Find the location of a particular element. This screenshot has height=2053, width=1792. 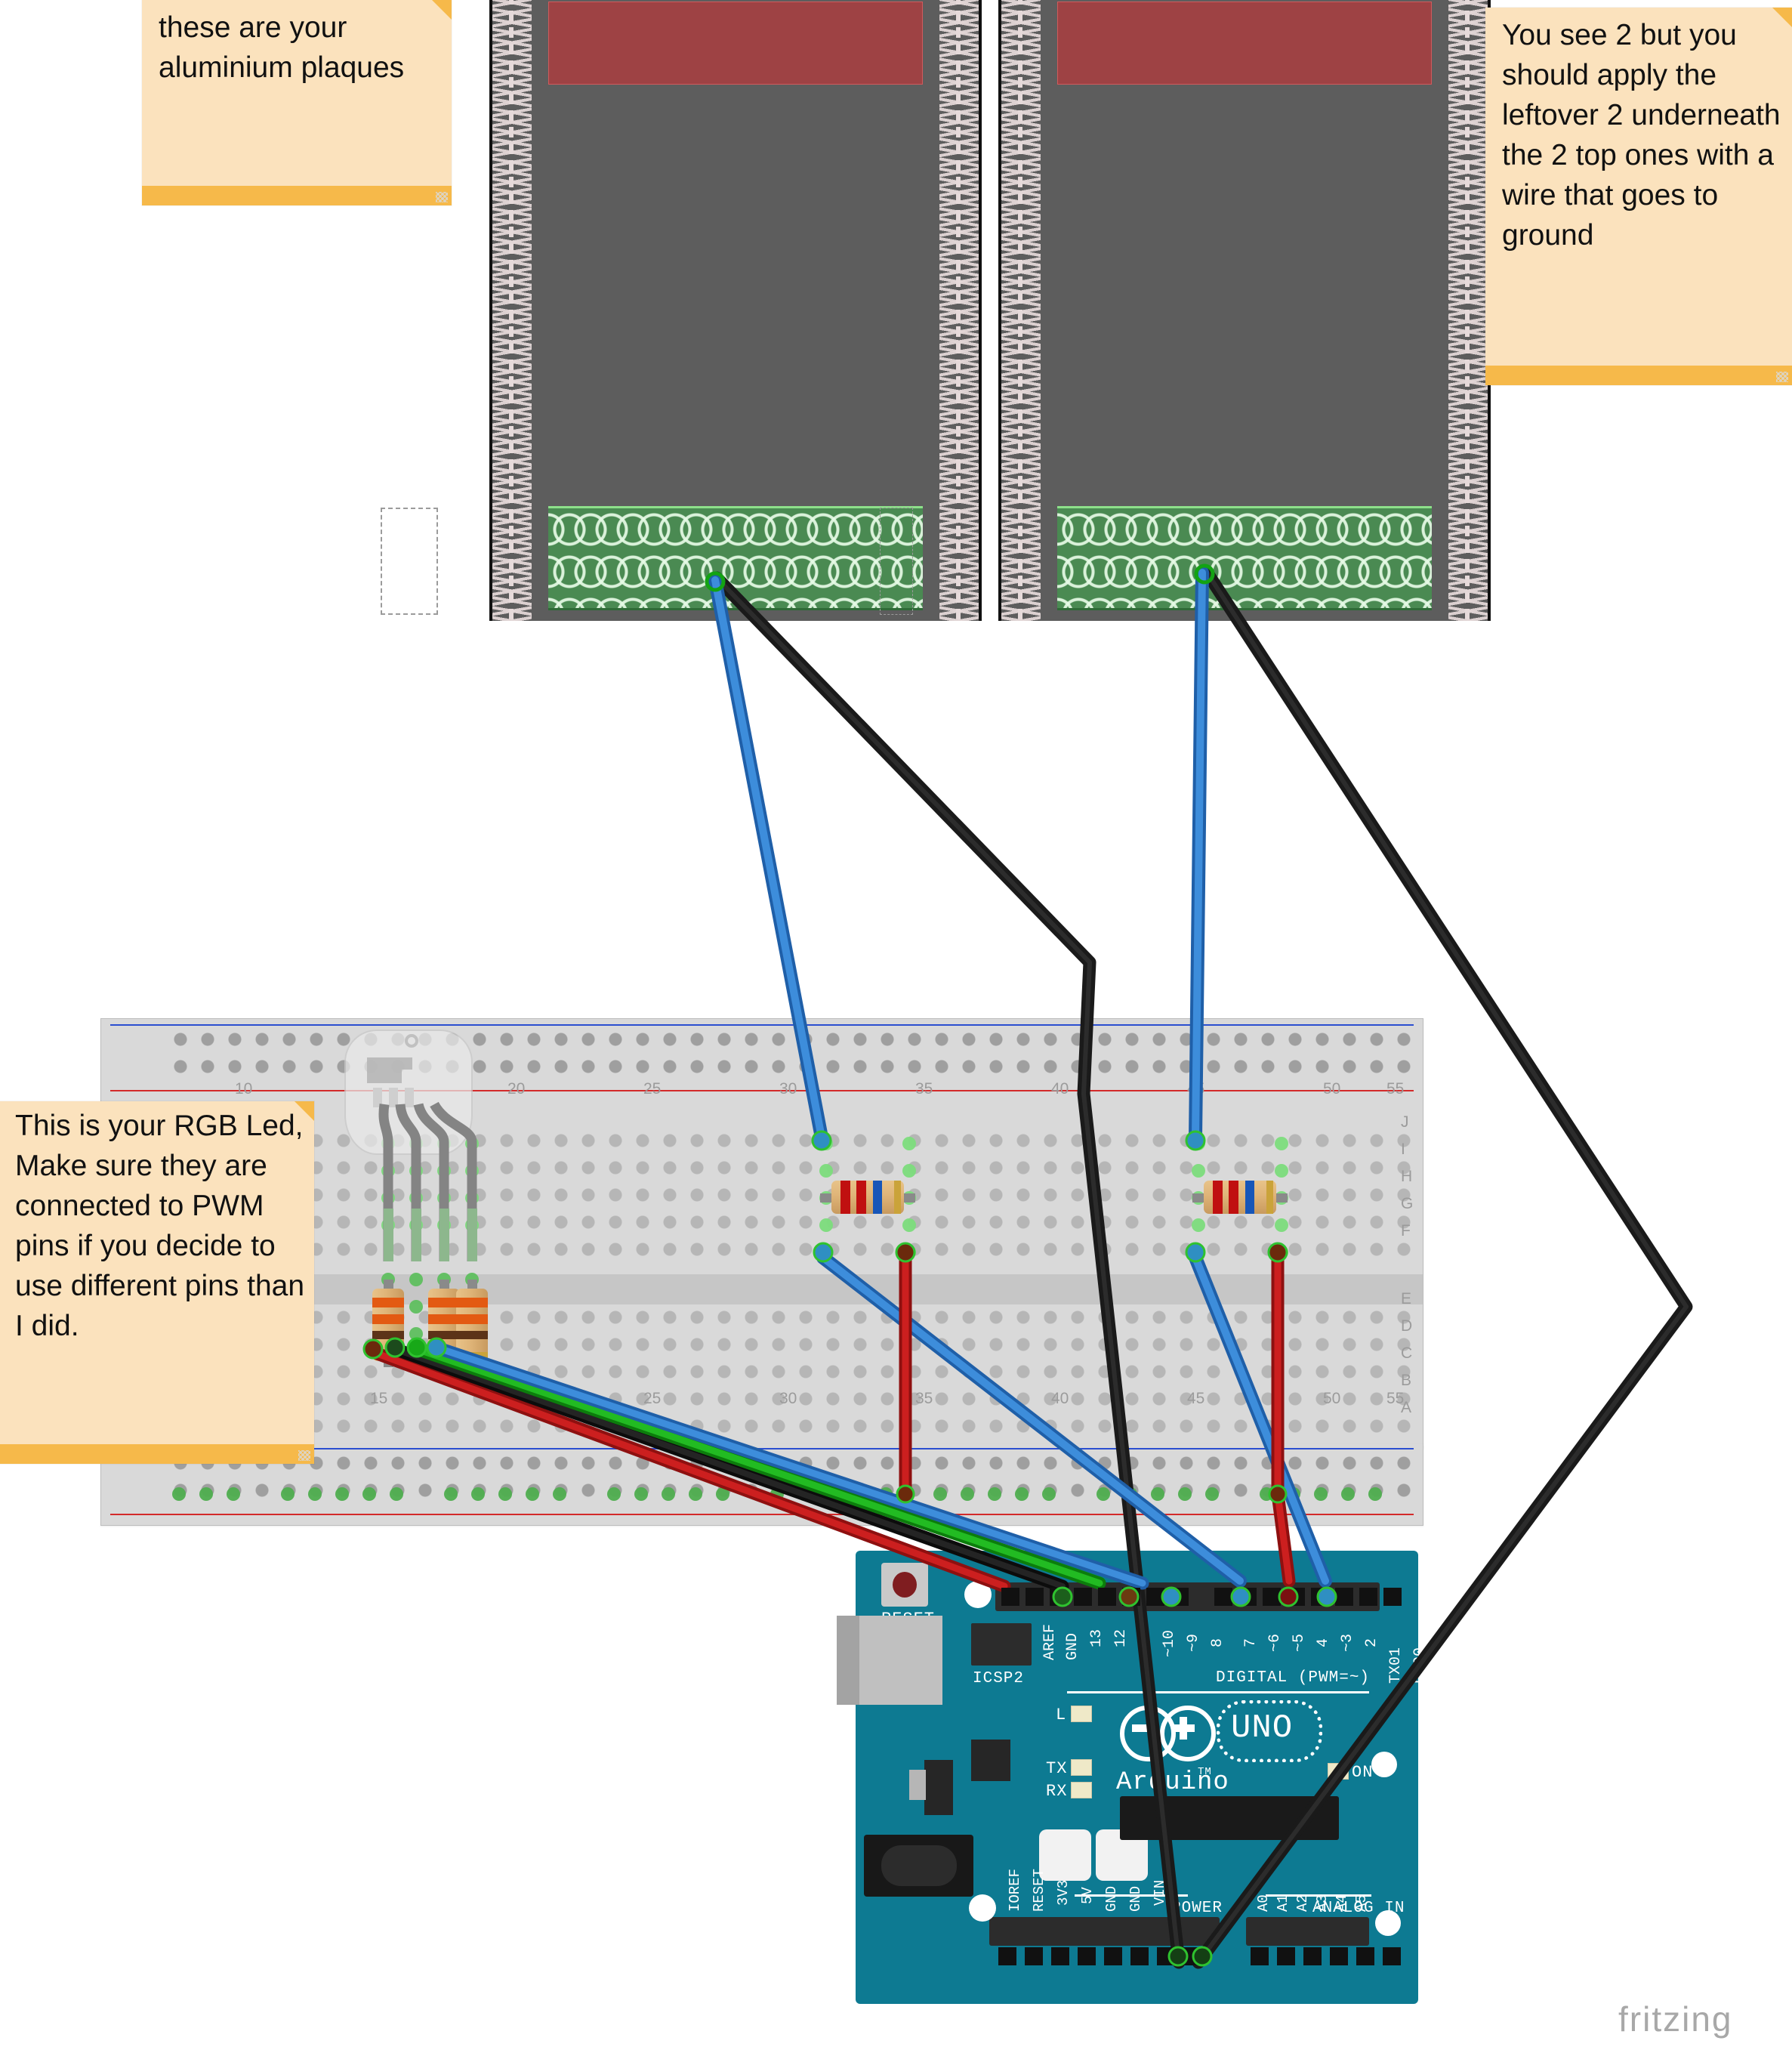

icsp2-header is located at coordinates (1001, 1645).